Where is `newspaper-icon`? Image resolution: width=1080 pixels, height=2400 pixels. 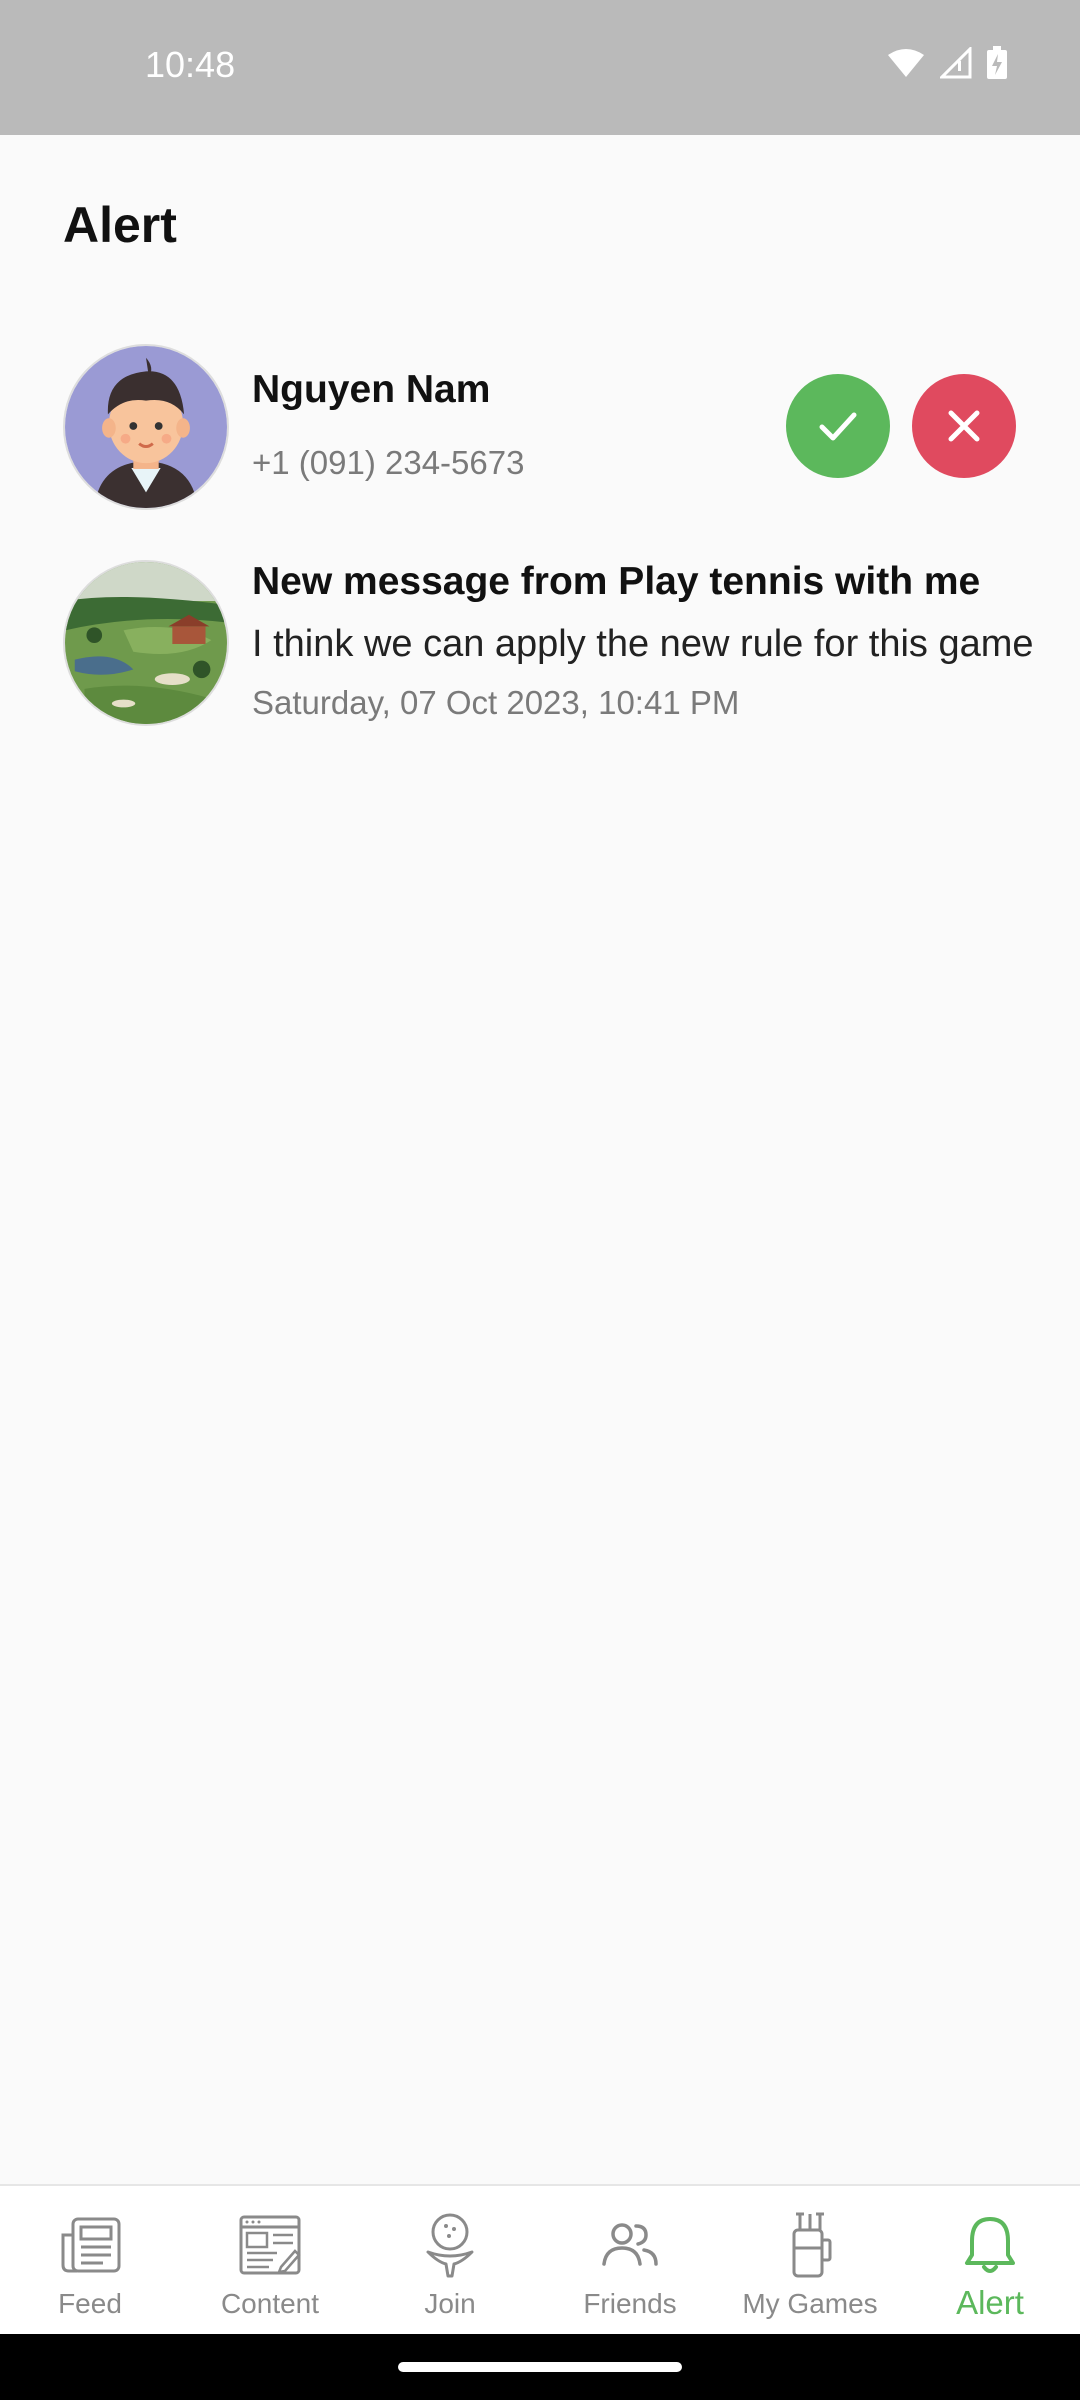 newspaper-icon is located at coordinates (90, 2245).